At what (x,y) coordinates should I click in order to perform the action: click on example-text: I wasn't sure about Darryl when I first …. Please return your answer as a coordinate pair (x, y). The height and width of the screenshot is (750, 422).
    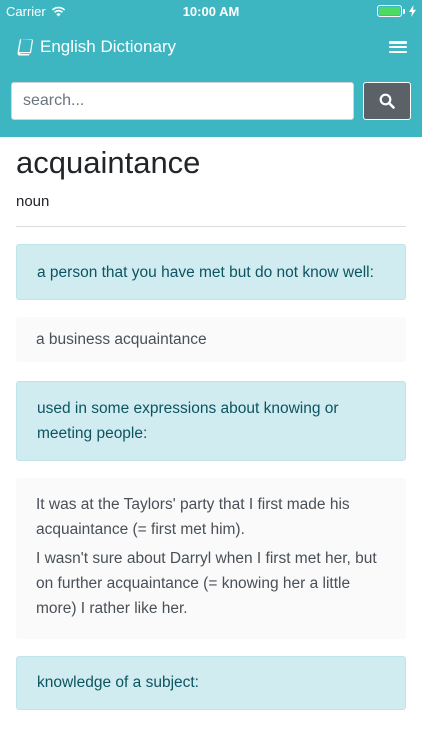
    Looking at the image, I should click on (206, 583).